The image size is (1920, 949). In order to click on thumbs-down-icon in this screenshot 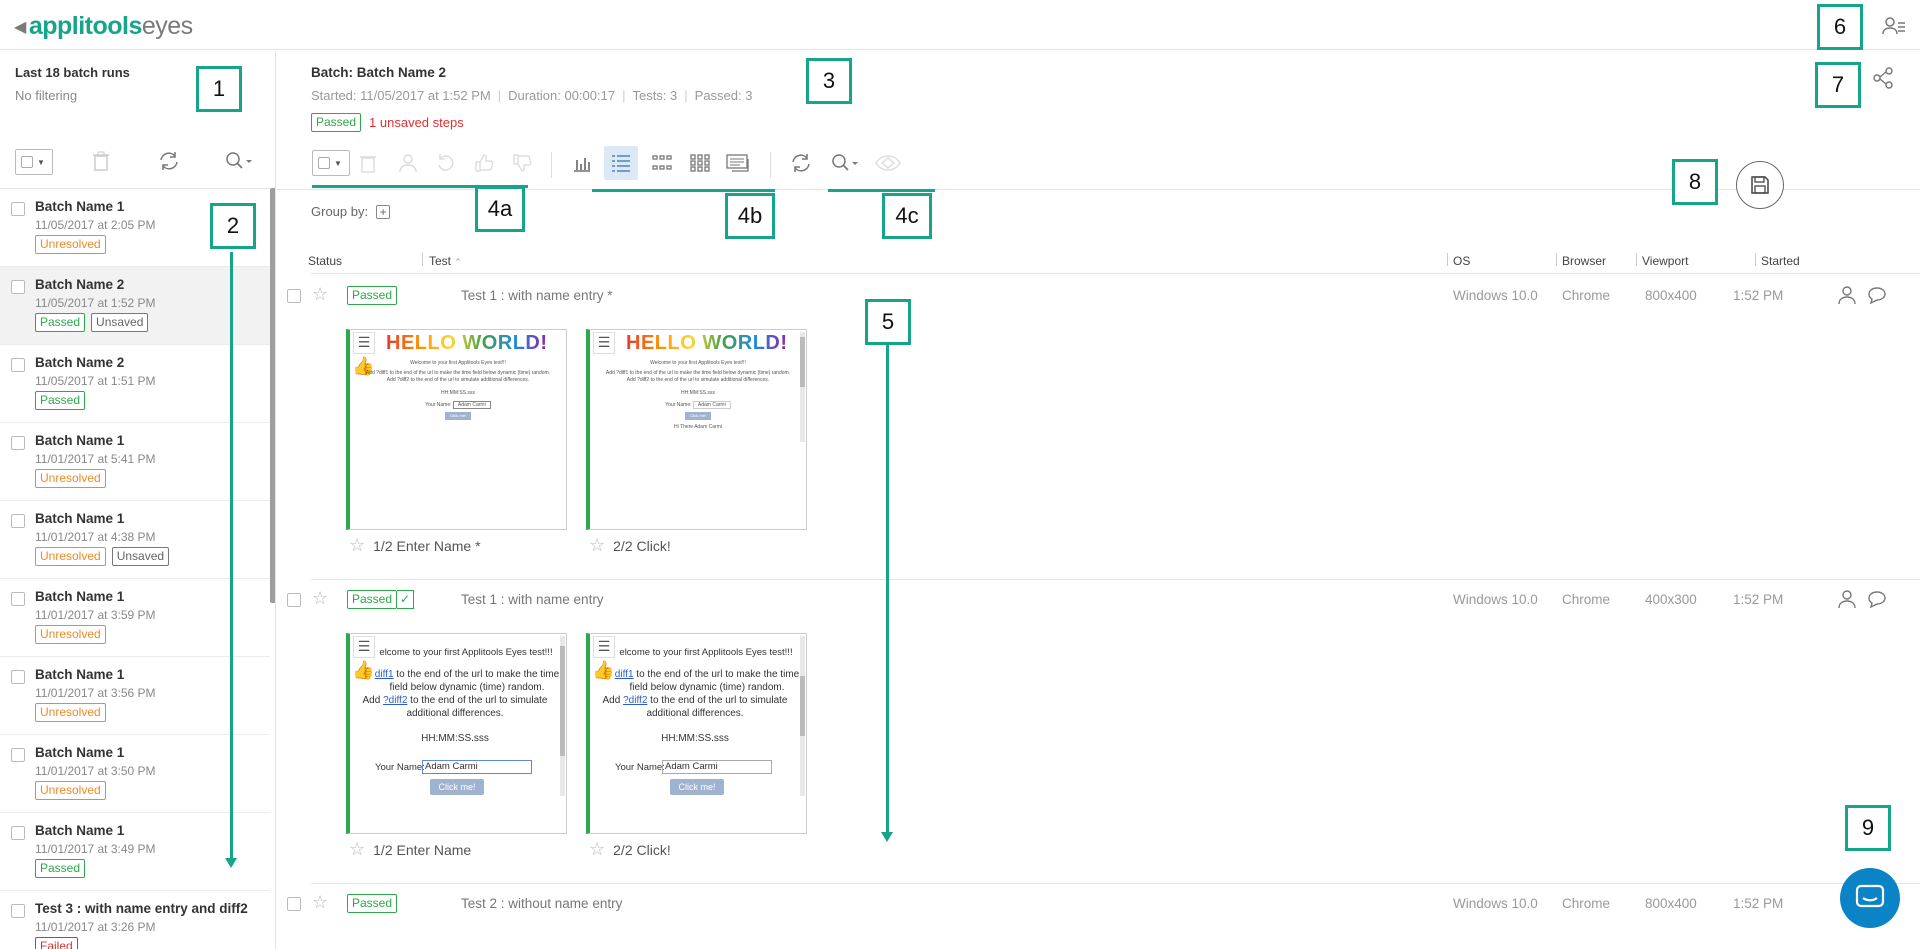, I will do `click(522, 163)`.